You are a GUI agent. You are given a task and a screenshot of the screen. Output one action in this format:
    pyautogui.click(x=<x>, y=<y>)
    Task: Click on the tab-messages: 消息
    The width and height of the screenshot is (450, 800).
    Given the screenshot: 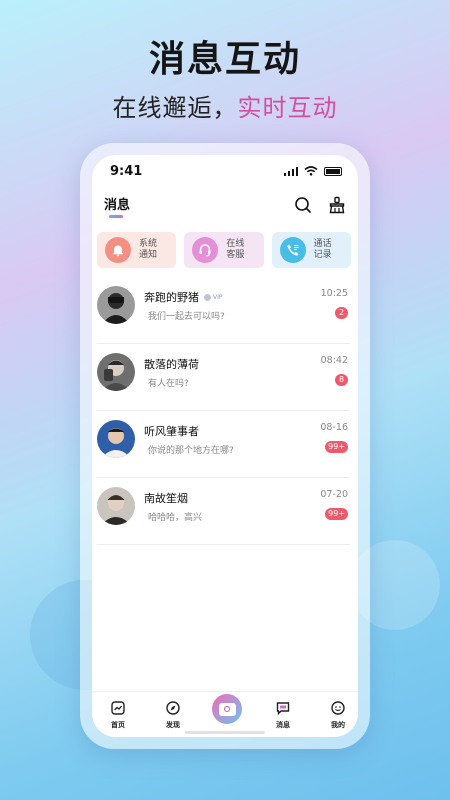 What is the action you would take?
    pyautogui.click(x=283, y=715)
    